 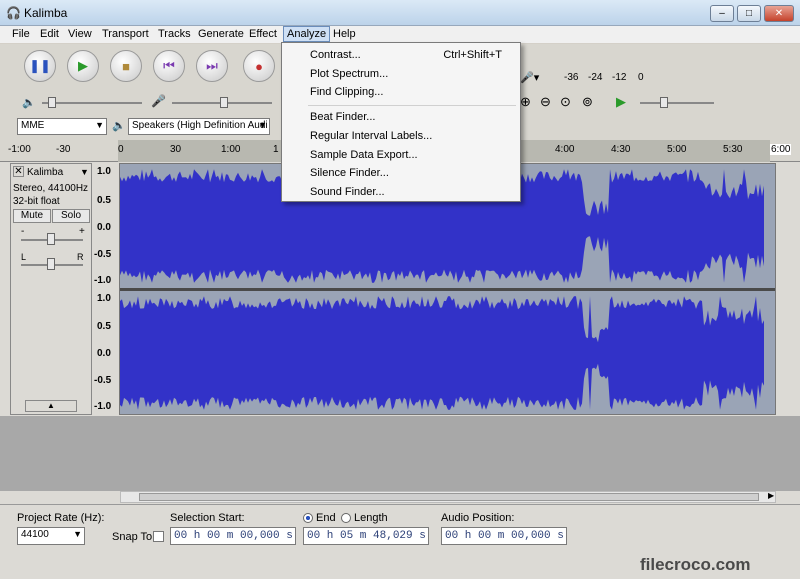 What do you see at coordinates (472, 55) in the screenshot?
I see `contrast-shortcut: Ctrl+Shift+T` at bounding box center [472, 55].